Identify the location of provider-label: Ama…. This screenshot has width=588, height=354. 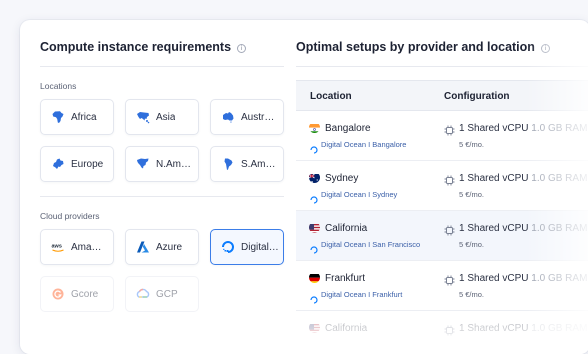
(86, 247).